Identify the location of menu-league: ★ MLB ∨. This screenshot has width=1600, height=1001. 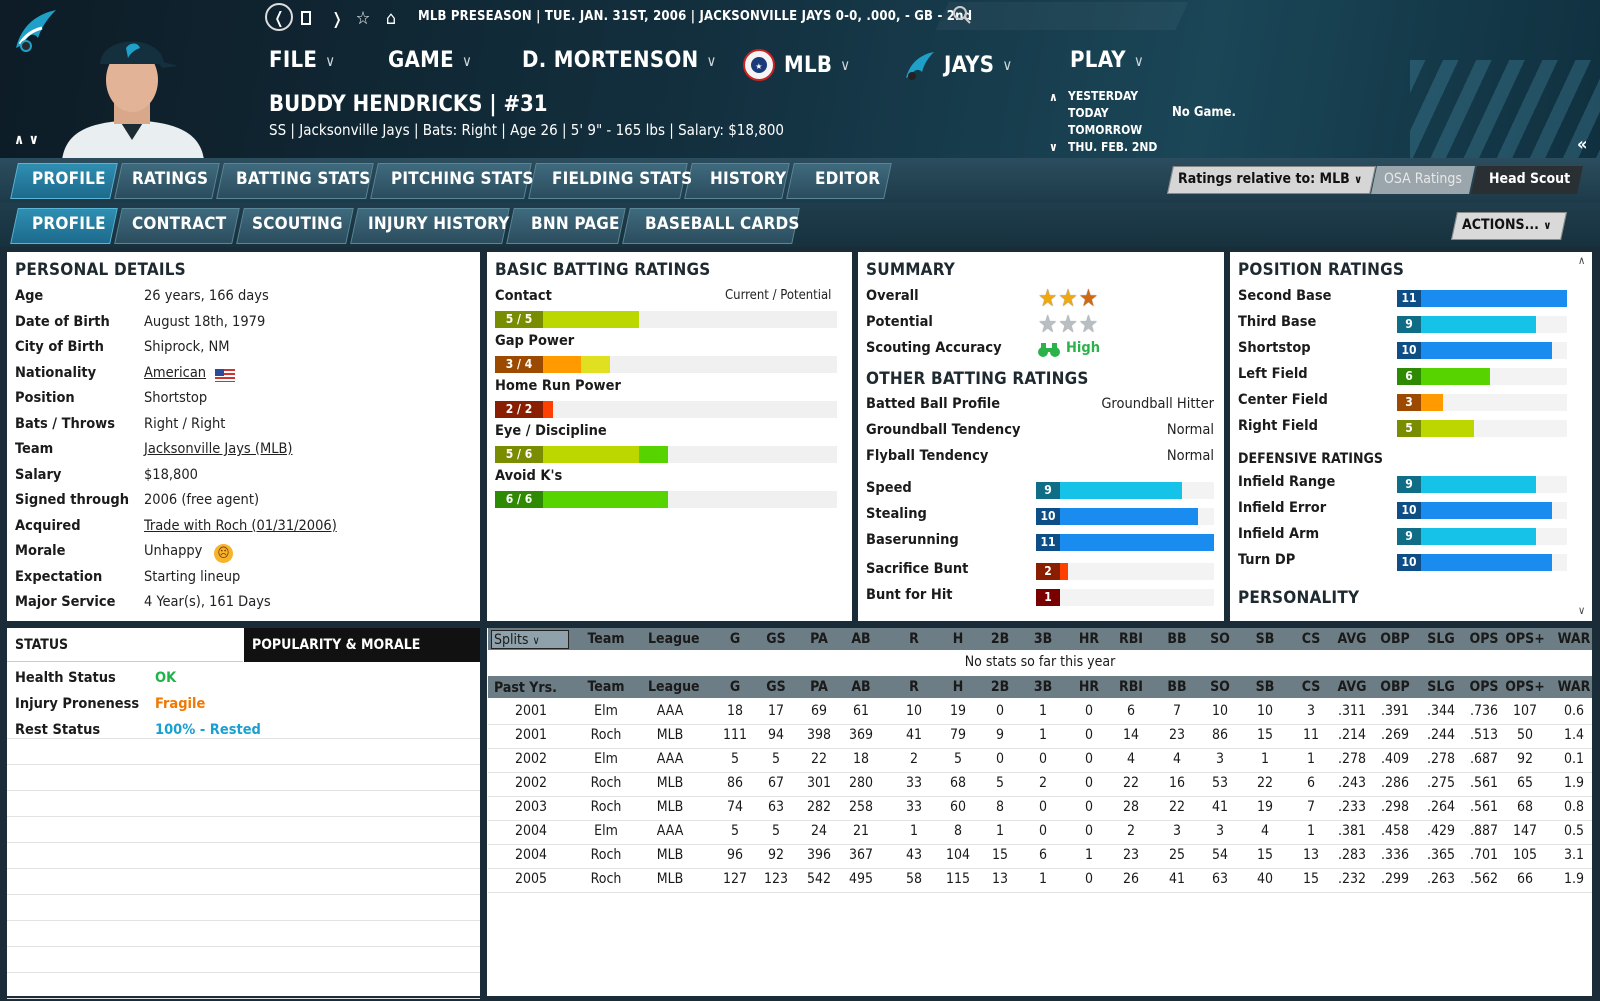
(796, 65).